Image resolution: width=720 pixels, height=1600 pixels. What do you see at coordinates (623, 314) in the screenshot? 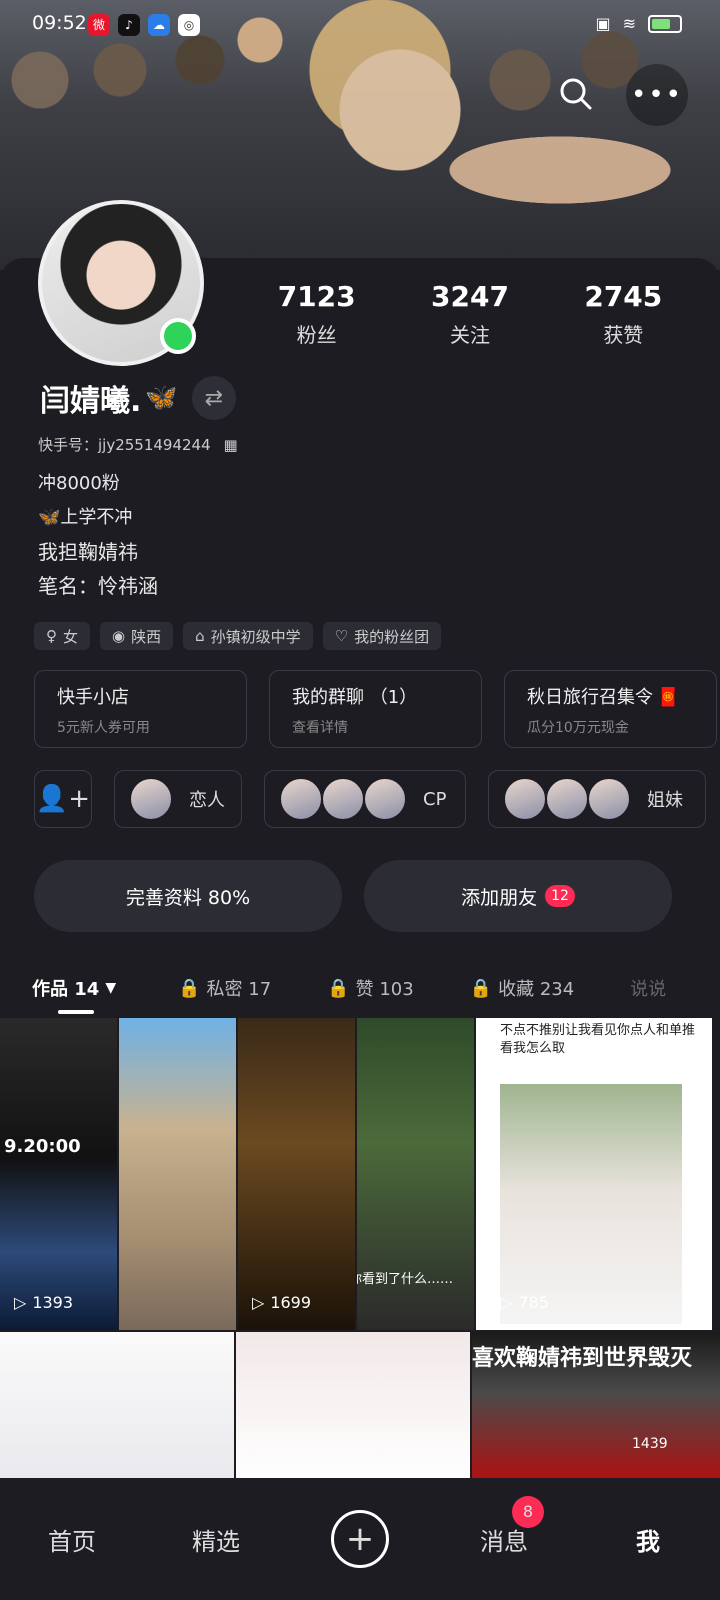
I see `stat-likes: 2745 获赞` at bounding box center [623, 314].